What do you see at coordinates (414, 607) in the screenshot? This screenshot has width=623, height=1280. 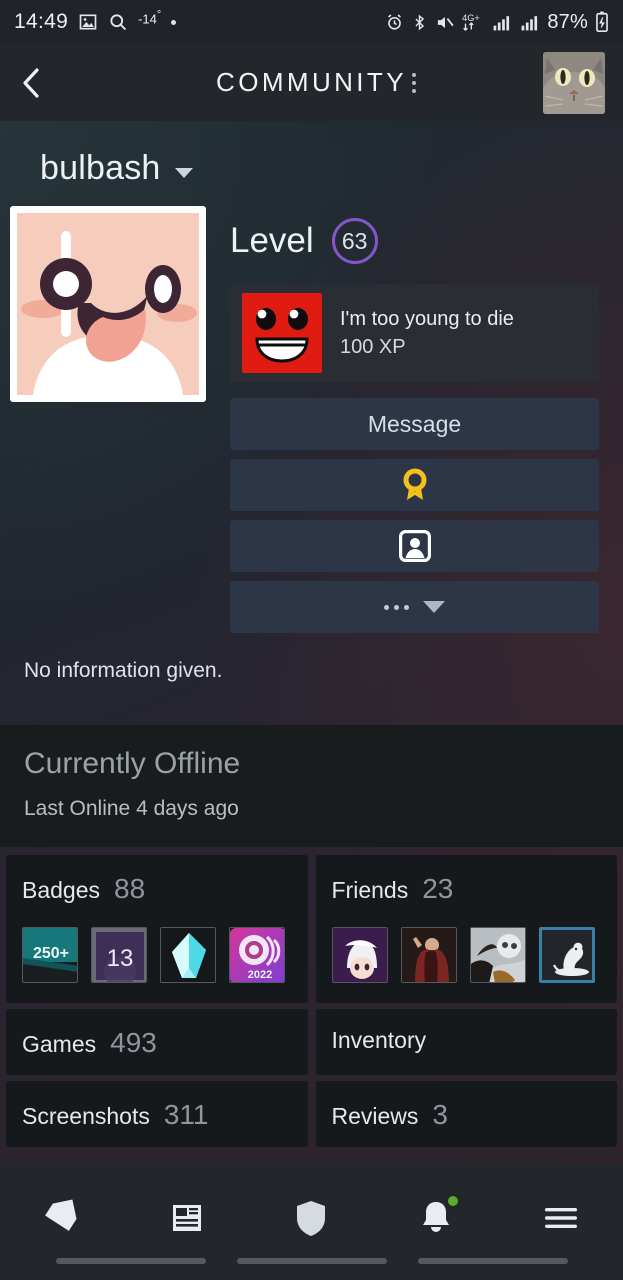 I see `more-actions-button` at bounding box center [414, 607].